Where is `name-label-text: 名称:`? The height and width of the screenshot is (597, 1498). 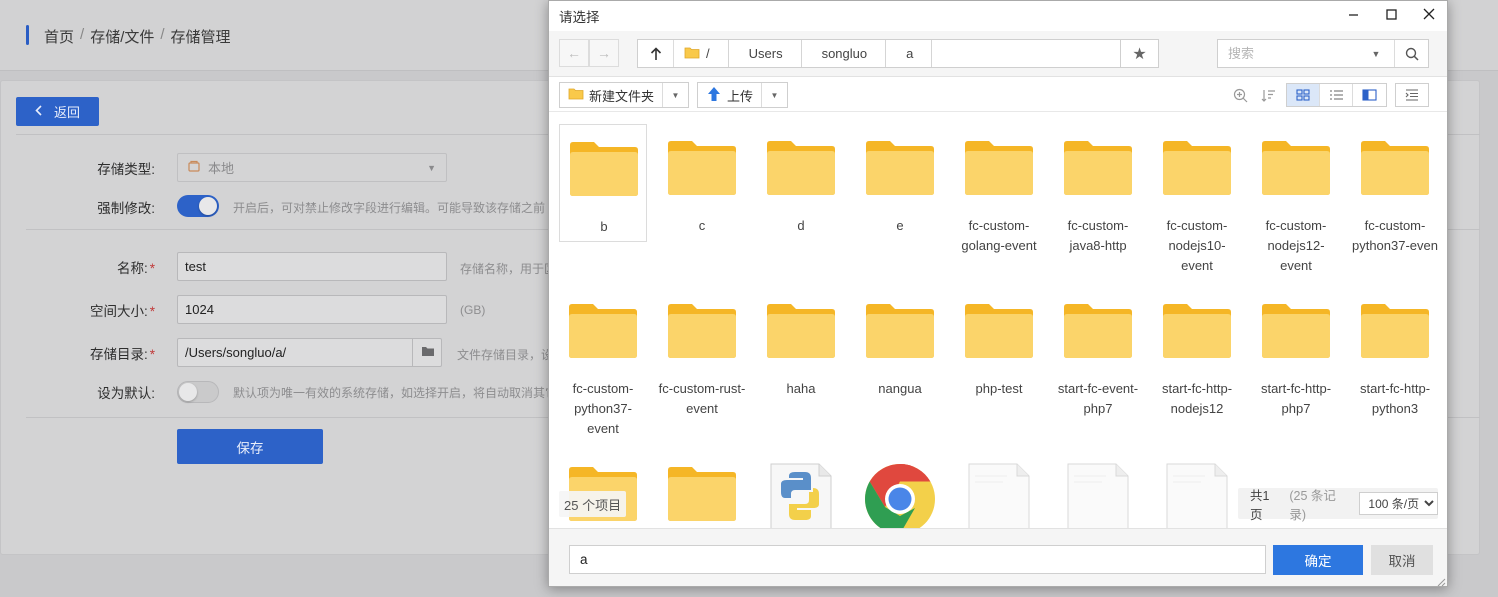 name-label-text: 名称: is located at coordinates (132, 268).